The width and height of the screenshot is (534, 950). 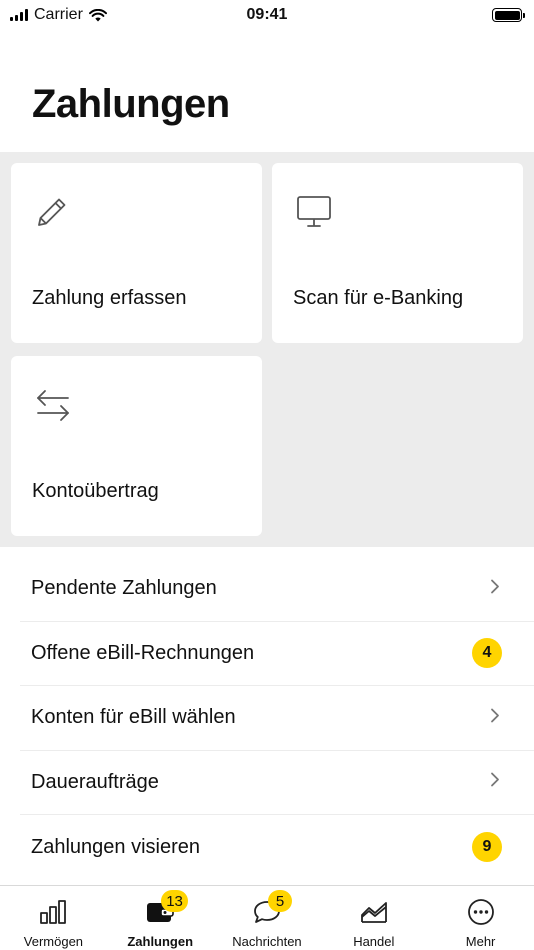 What do you see at coordinates (374, 941) in the screenshot?
I see `tab-label: Handel` at bounding box center [374, 941].